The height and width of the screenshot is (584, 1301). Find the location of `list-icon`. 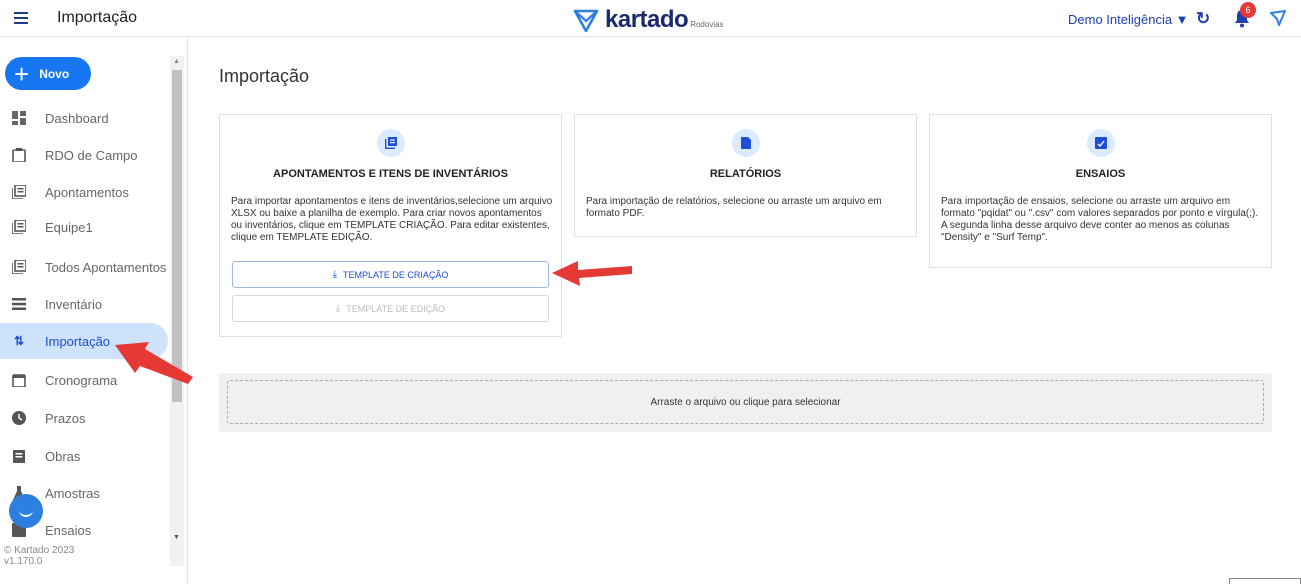

list-icon is located at coordinates (19, 304).